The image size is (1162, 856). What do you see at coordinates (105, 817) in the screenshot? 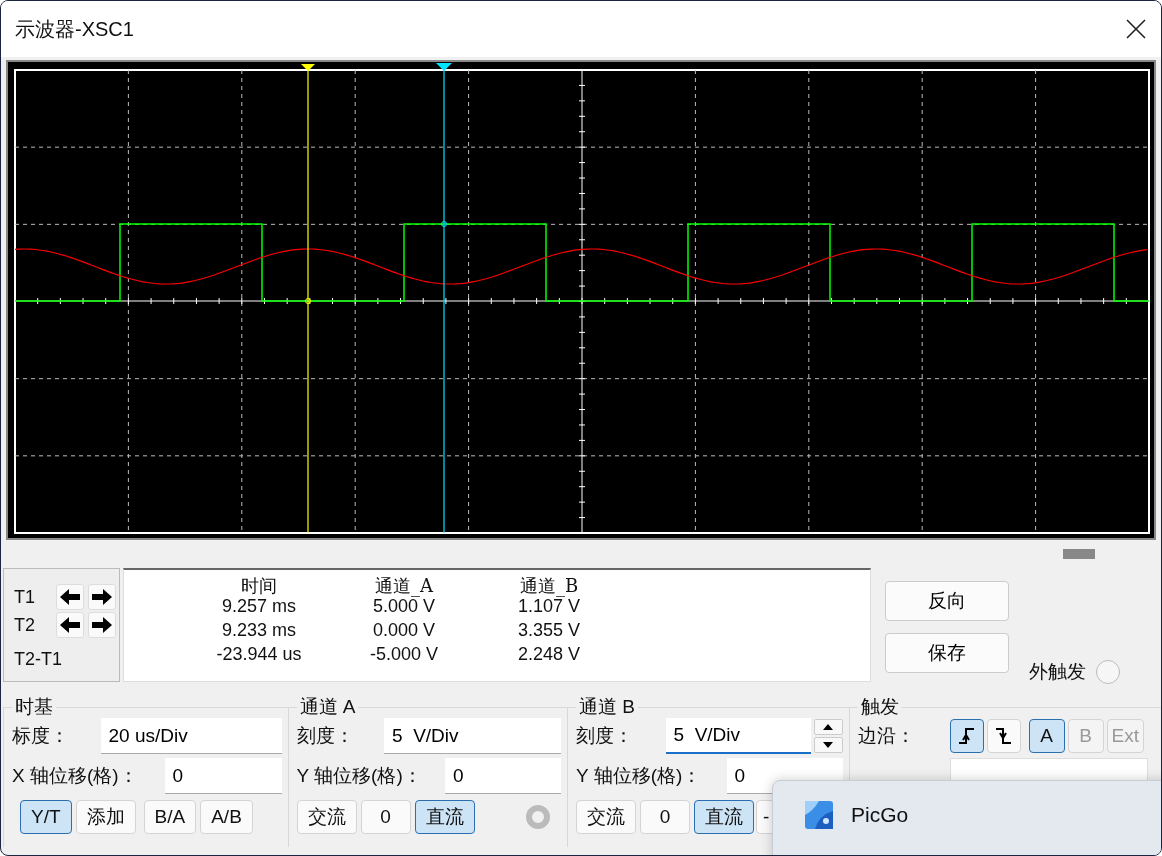
I see `mode-button: 添加` at bounding box center [105, 817].